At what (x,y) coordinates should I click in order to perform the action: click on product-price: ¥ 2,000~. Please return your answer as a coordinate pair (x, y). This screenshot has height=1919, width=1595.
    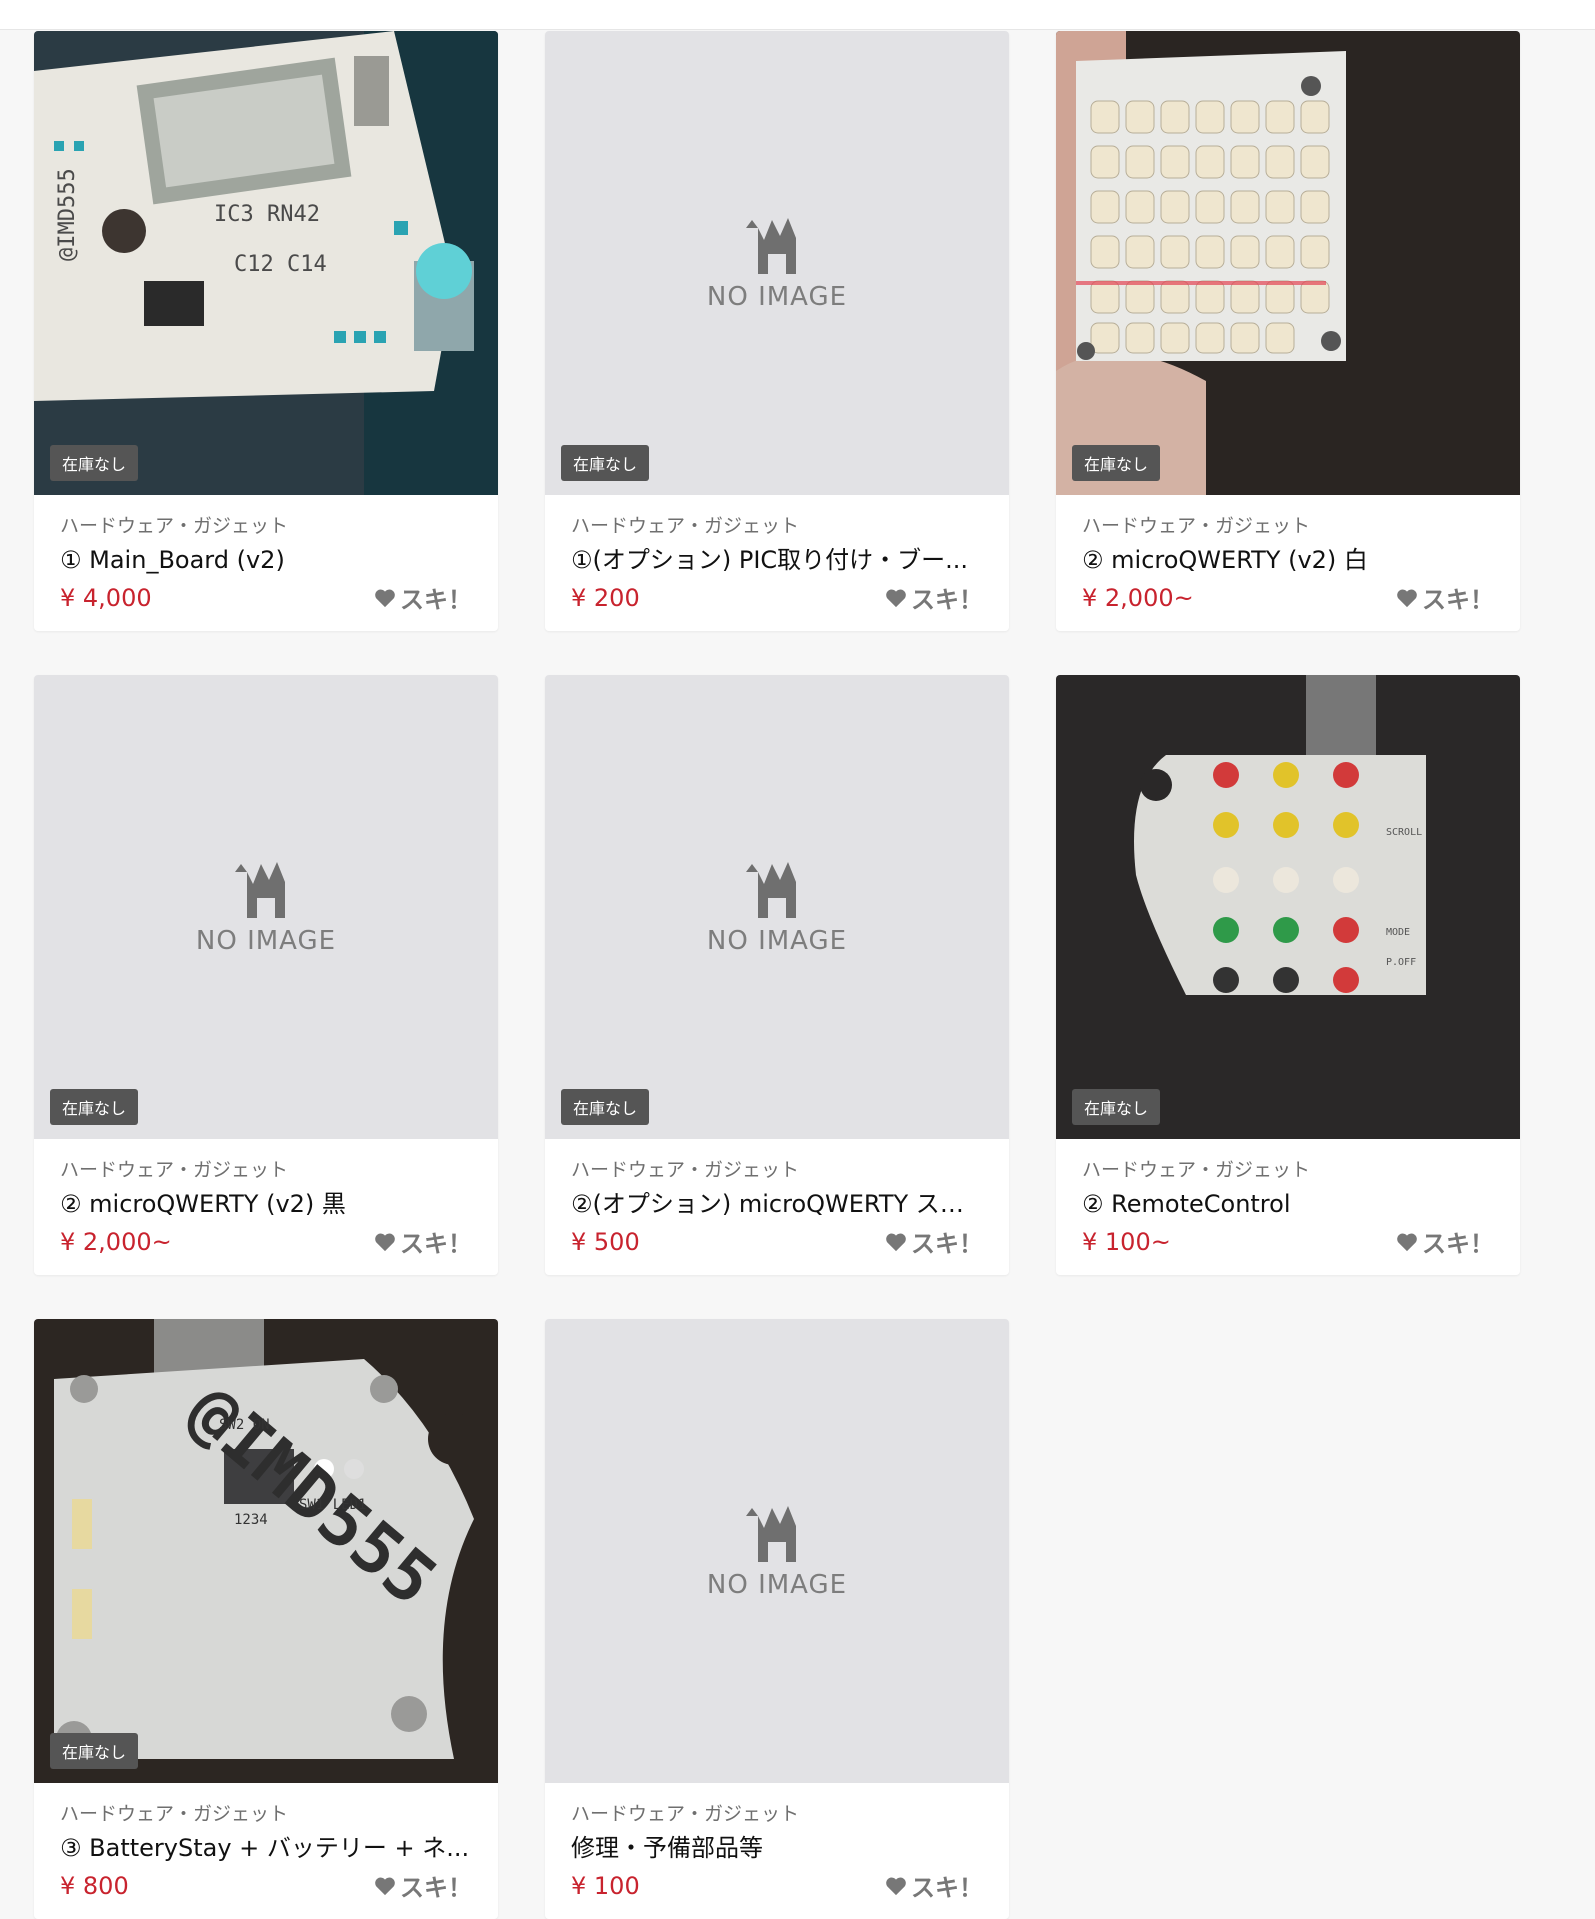
    Looking at the image, I should click on (1138, 597).